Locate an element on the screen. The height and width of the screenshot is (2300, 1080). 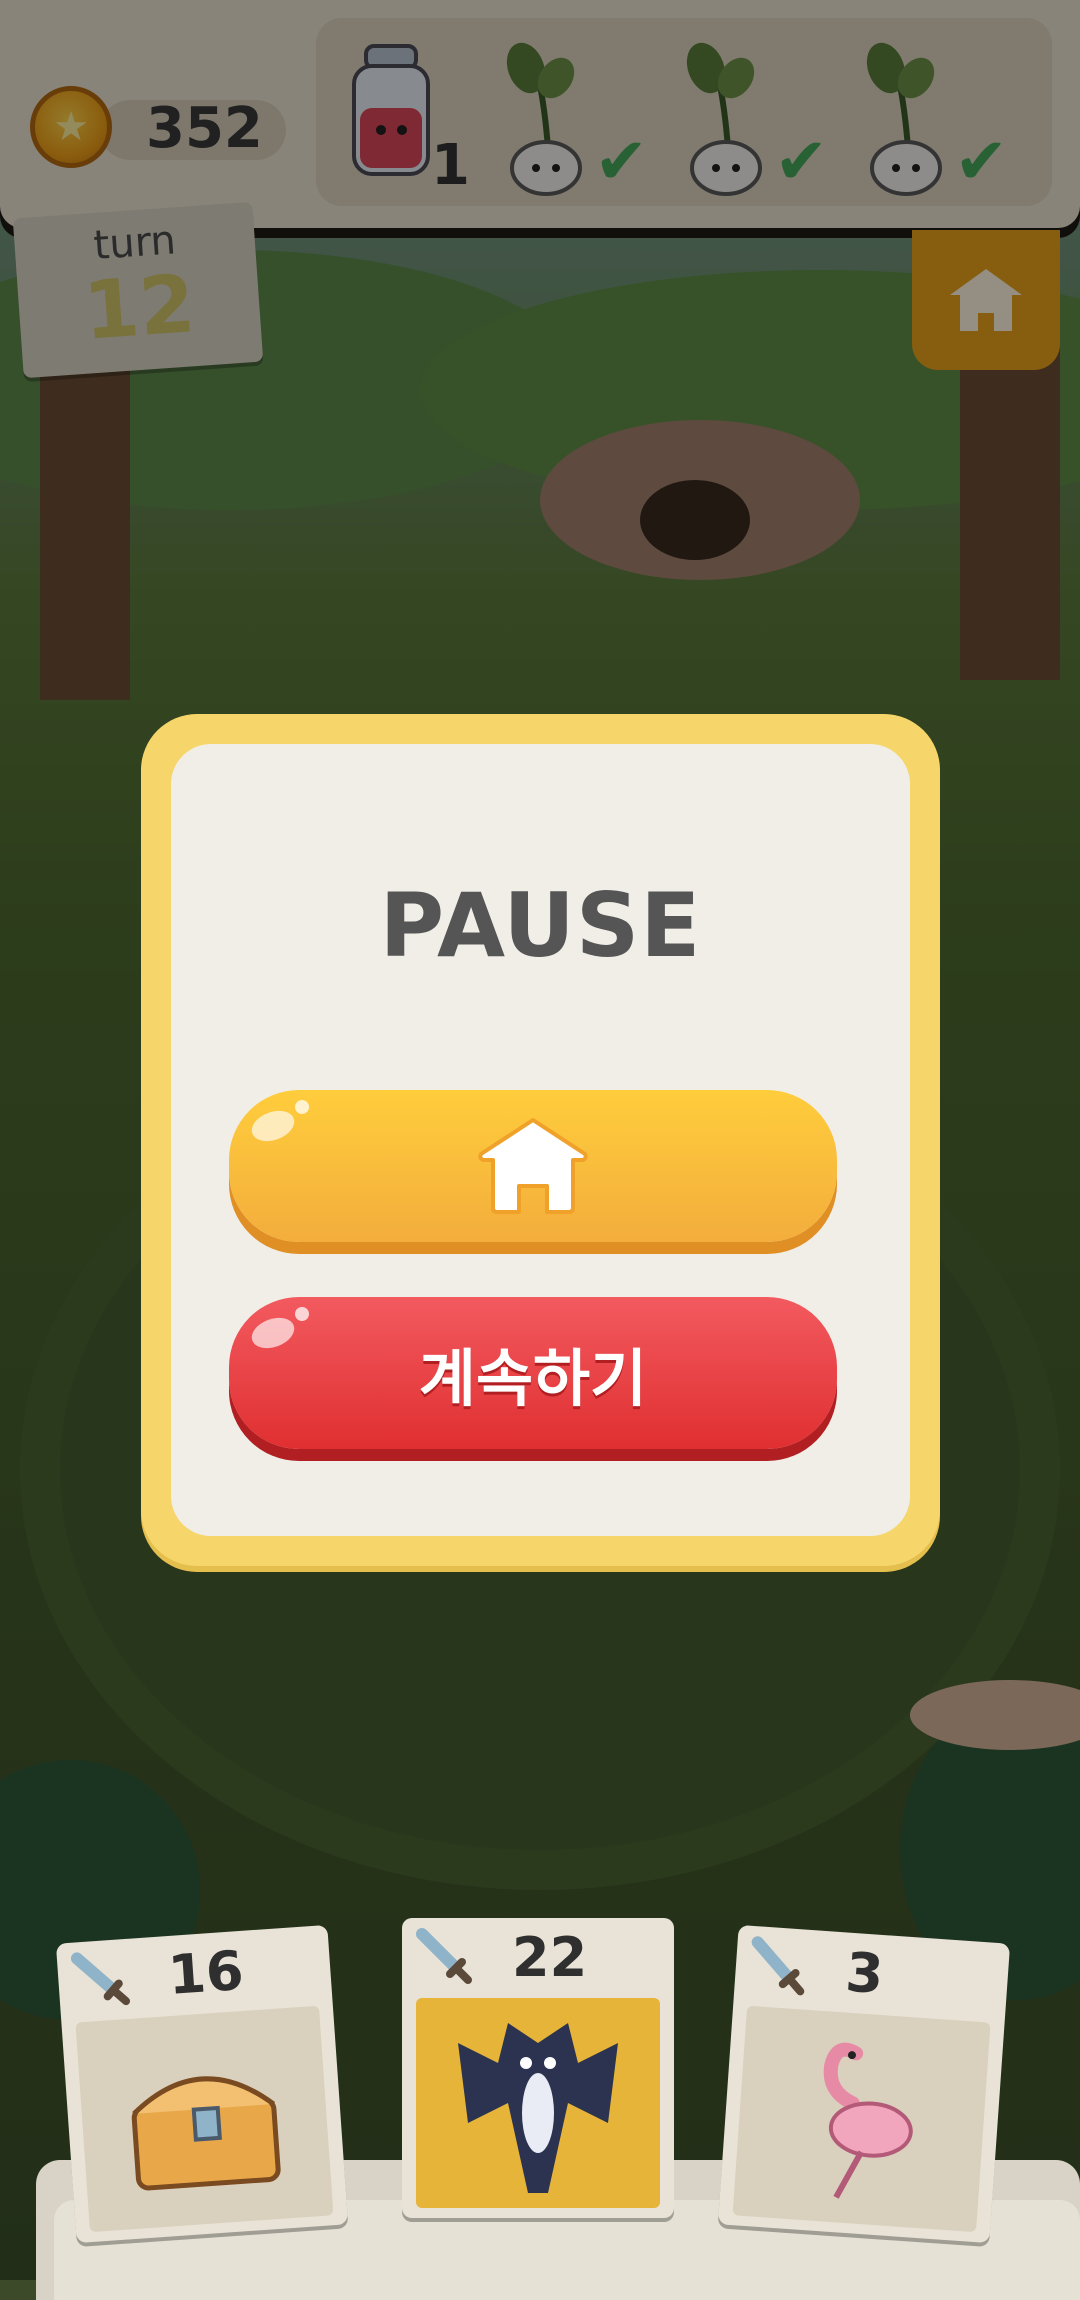
home-button is located at coordinates (533, 1166).